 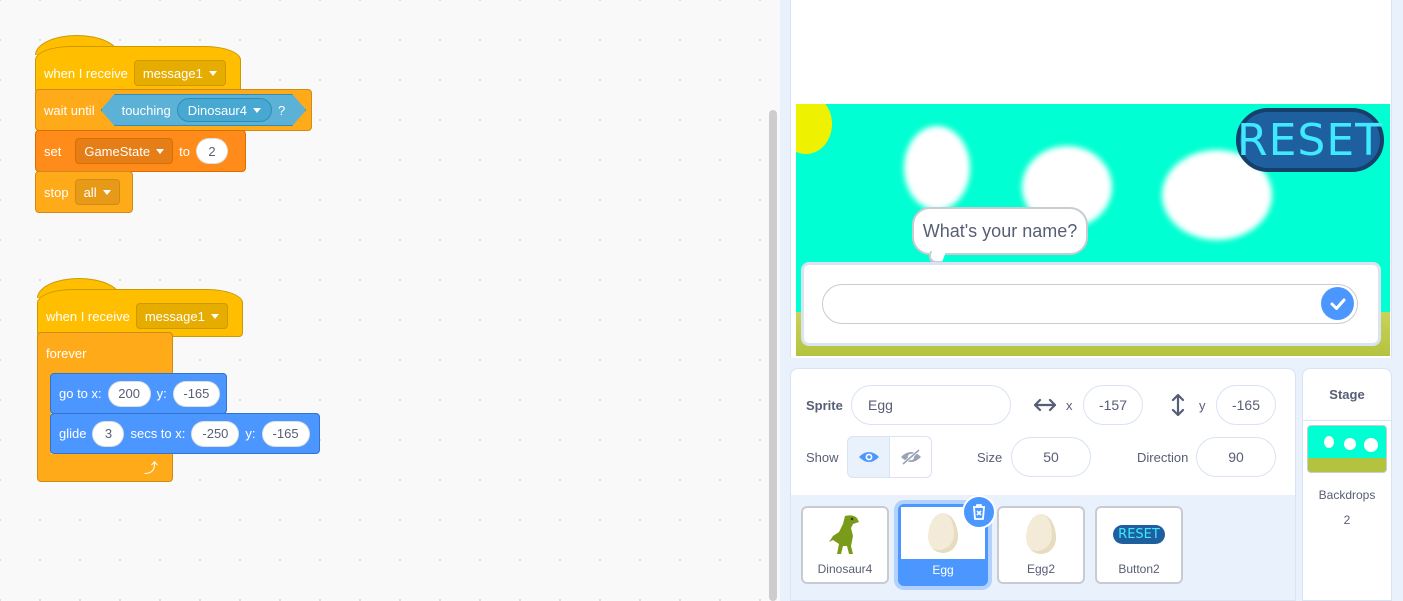 What do you see at coordinates (105, 353) in the screenshot?
I see `forever-block: forever` at bounding box center [105, 353].